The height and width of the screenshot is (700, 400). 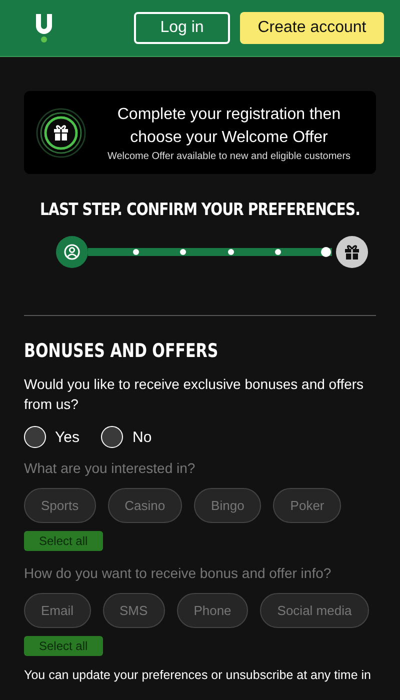 I want to click on footnote-text: You can update your preferences or unsubscribe at any time in, so click(x=198, y=675).